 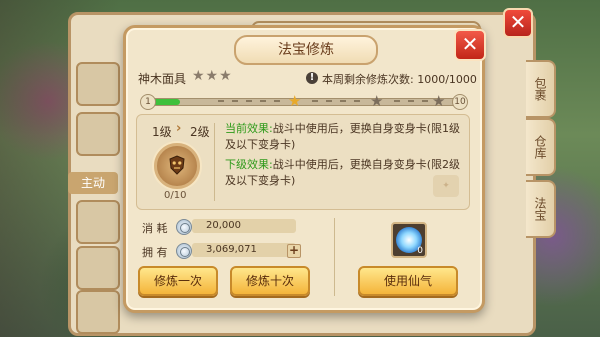 What do you see at coordinates (304, 101) in the screenshot?
I see `level-progress-track: 1 10 ★ ★ ★` at bounding box center [304, 101].